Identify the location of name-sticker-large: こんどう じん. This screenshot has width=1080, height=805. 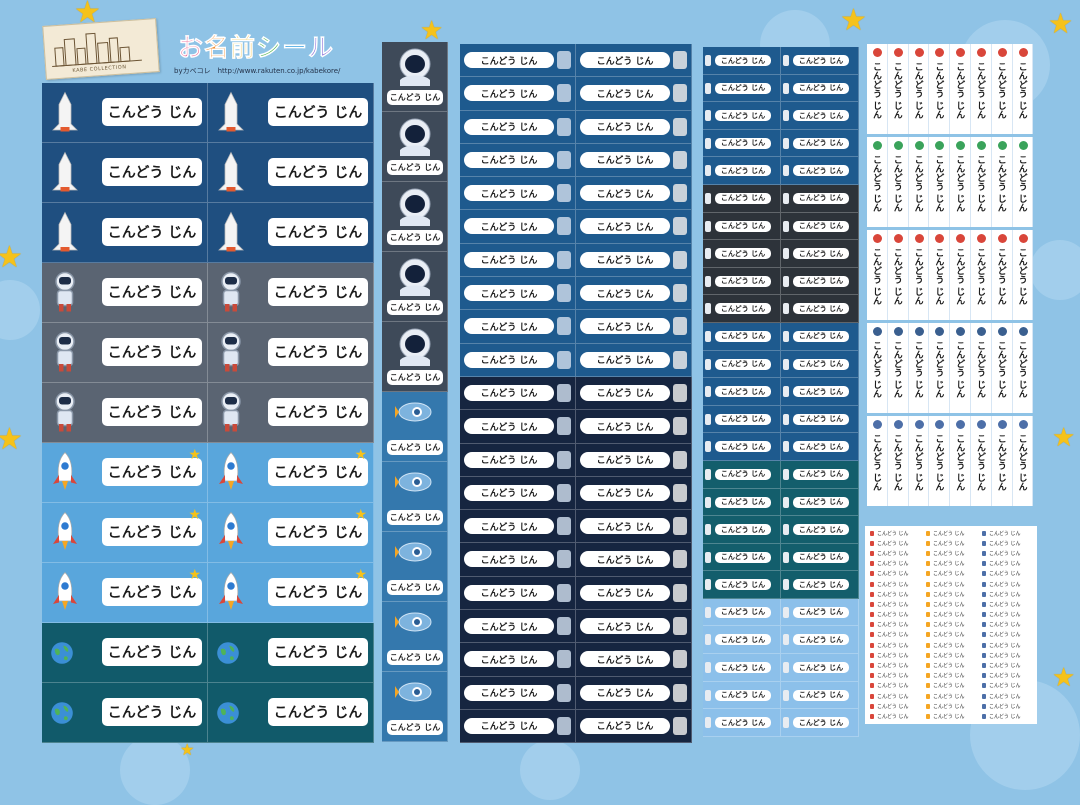
(291, 353).